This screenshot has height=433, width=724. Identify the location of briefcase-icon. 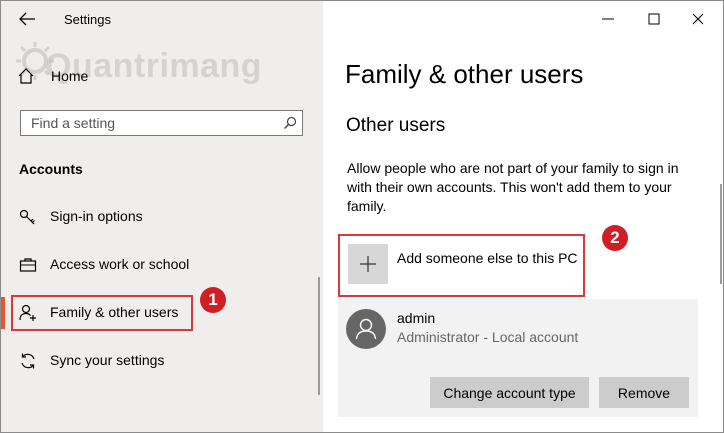
(28, 265).